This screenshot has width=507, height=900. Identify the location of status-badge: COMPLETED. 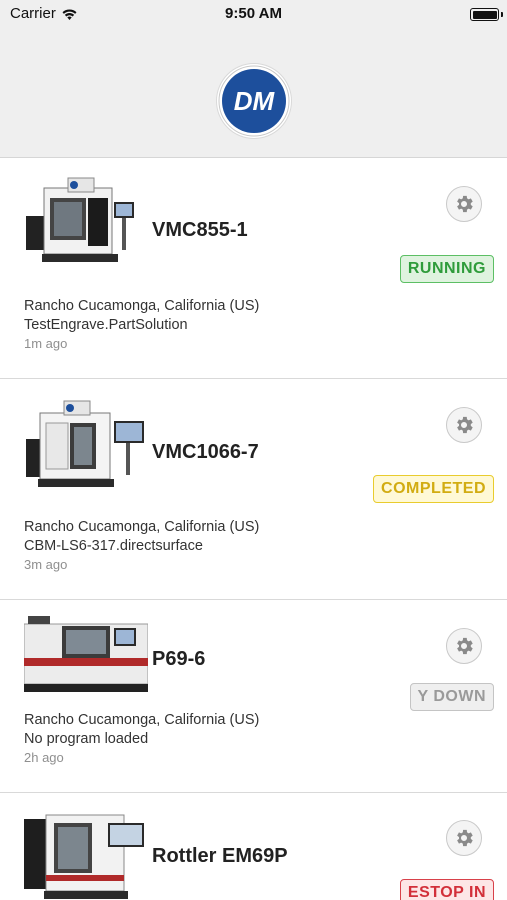
(433, 489).